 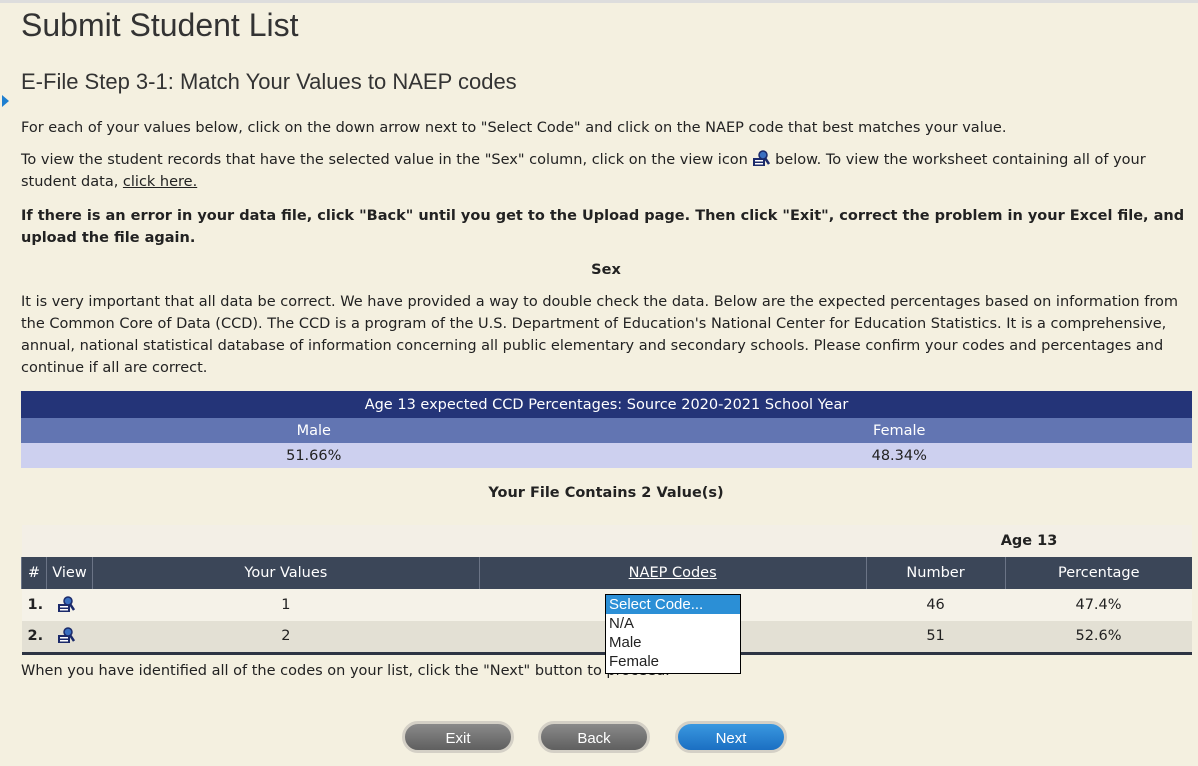 What do you see at coordinates (936, 605) in the screenshot?
I see `count: 46` at bounding box center [936, 605].